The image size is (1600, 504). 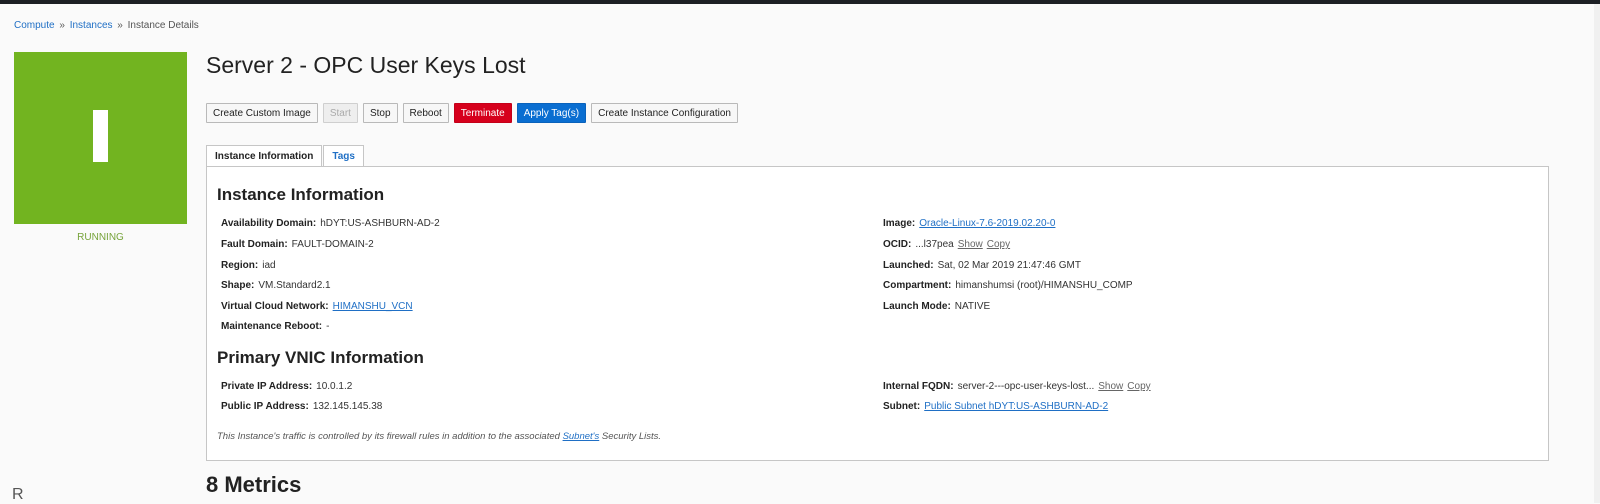 What do you see at coordinates (934, 244) in the screenshot?
I see `ocid-value: ...l37pea` at bounding box center [934, 244].